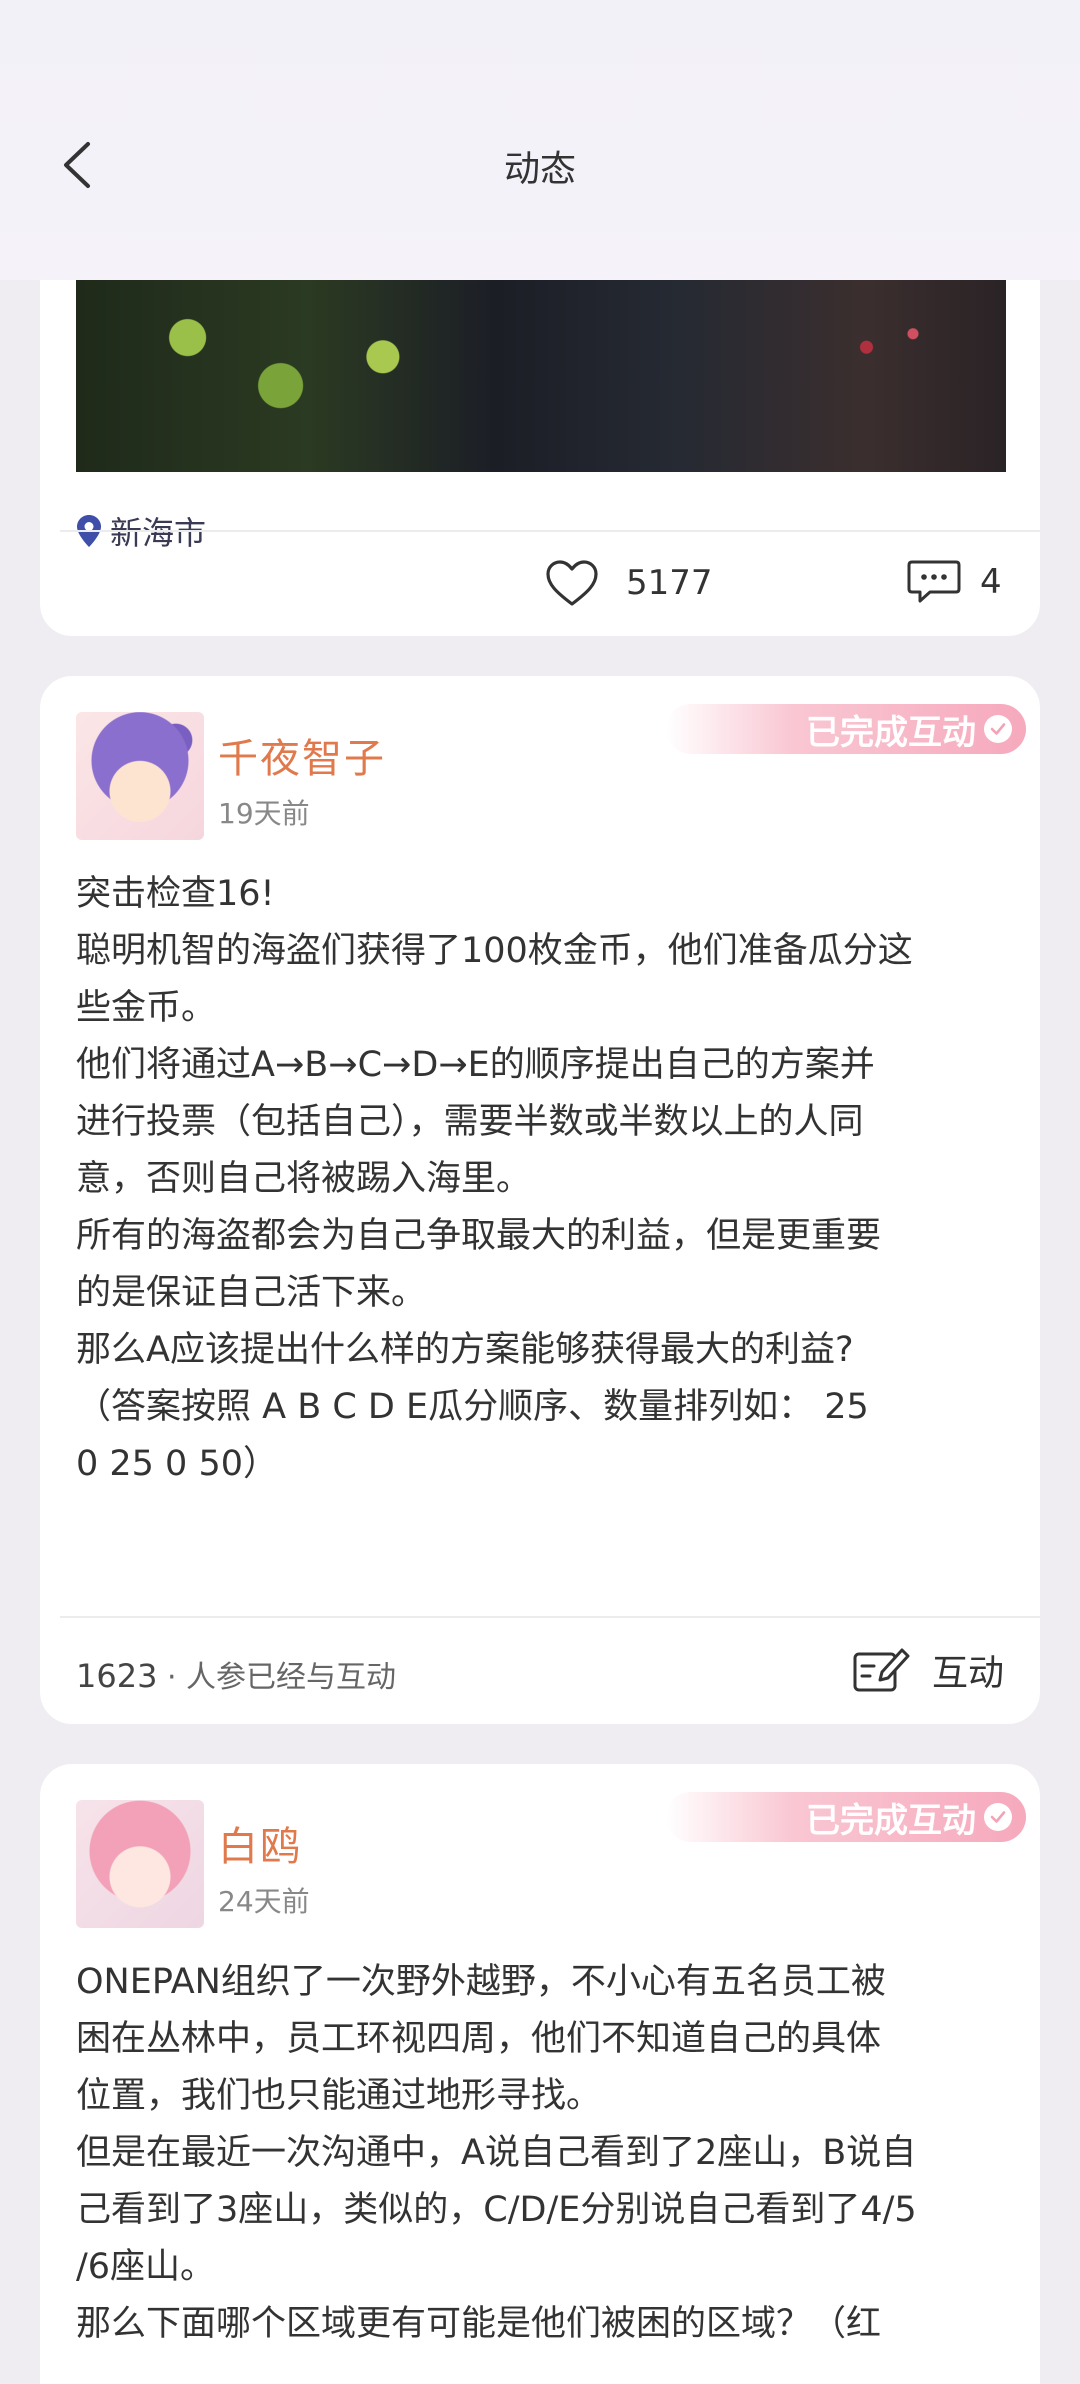 The height and width of the screenshot is (2384, 1080). What do you see at coordinates (302, 755) in the screenshot?
I see `username: 千夜智子` at bounding box center [302, 755].